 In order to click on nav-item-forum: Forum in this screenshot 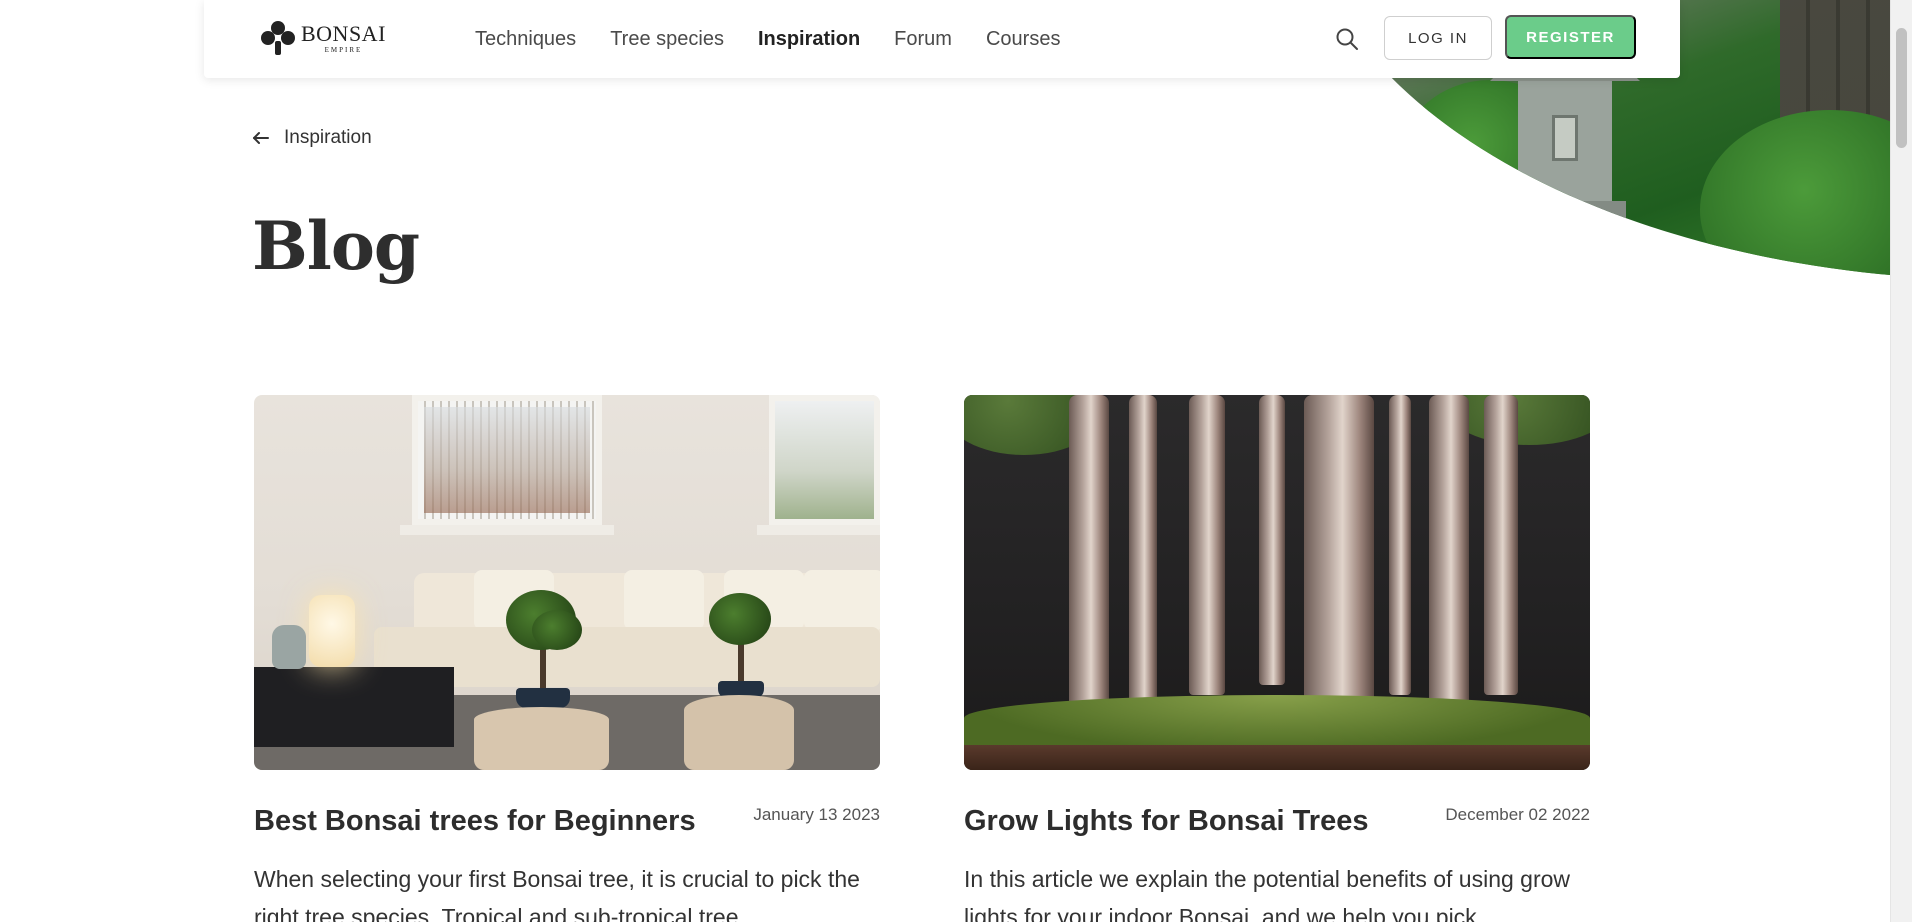, I will do `click(923, 39)`.